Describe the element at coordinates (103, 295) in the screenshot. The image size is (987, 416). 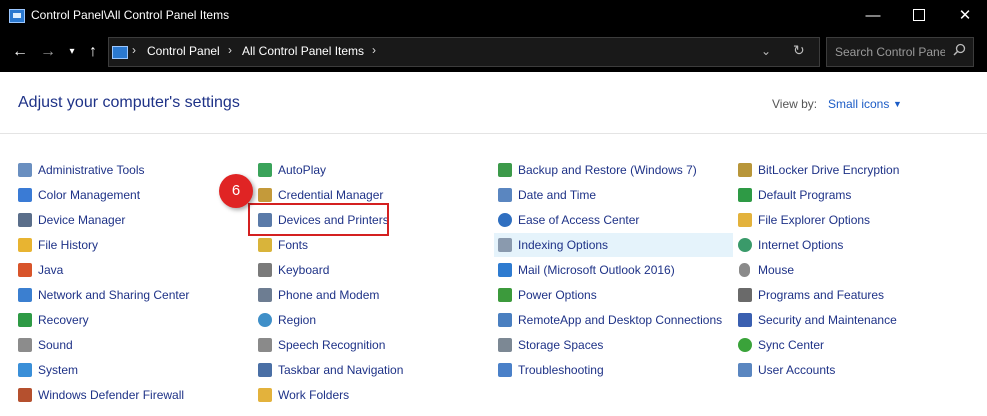
I see `cp-item-network-sharing: Network and Sharing Center` at that location.